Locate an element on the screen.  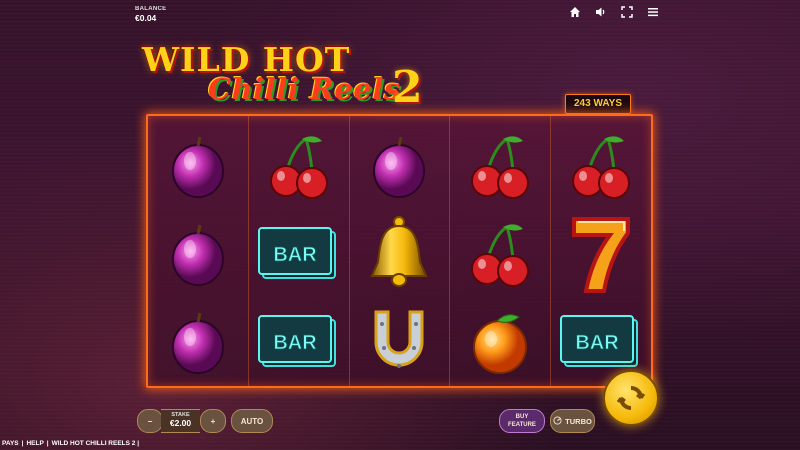
bell-symbol is located at coordinates (399, 254).